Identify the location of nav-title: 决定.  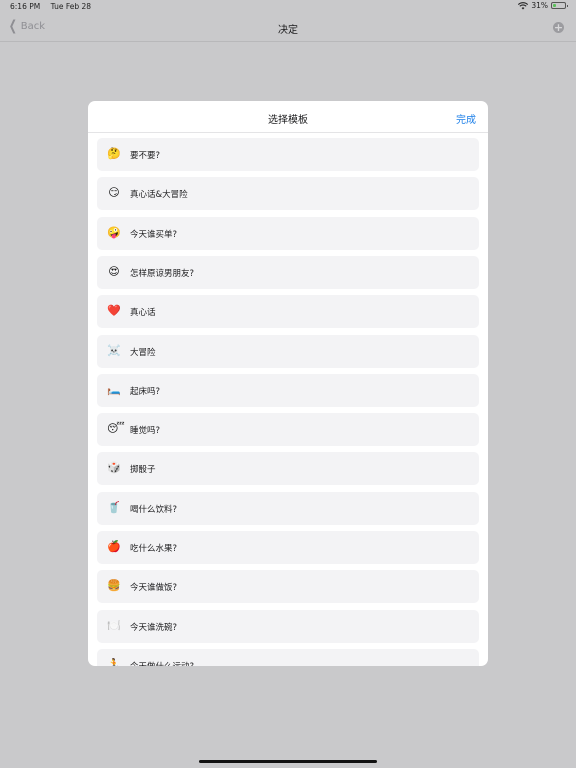
(288, 30).